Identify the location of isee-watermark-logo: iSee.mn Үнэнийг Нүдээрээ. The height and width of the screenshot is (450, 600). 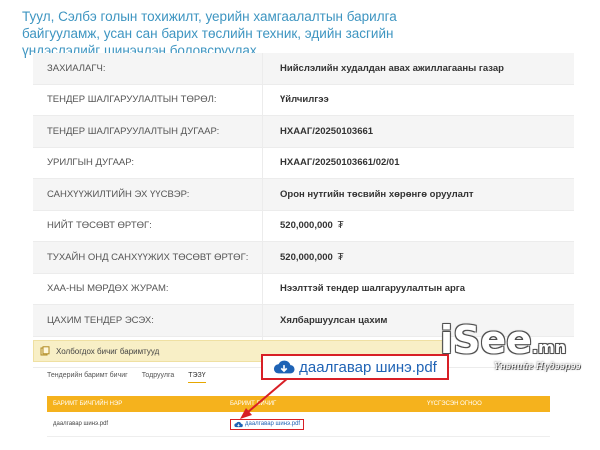
(515, 350).